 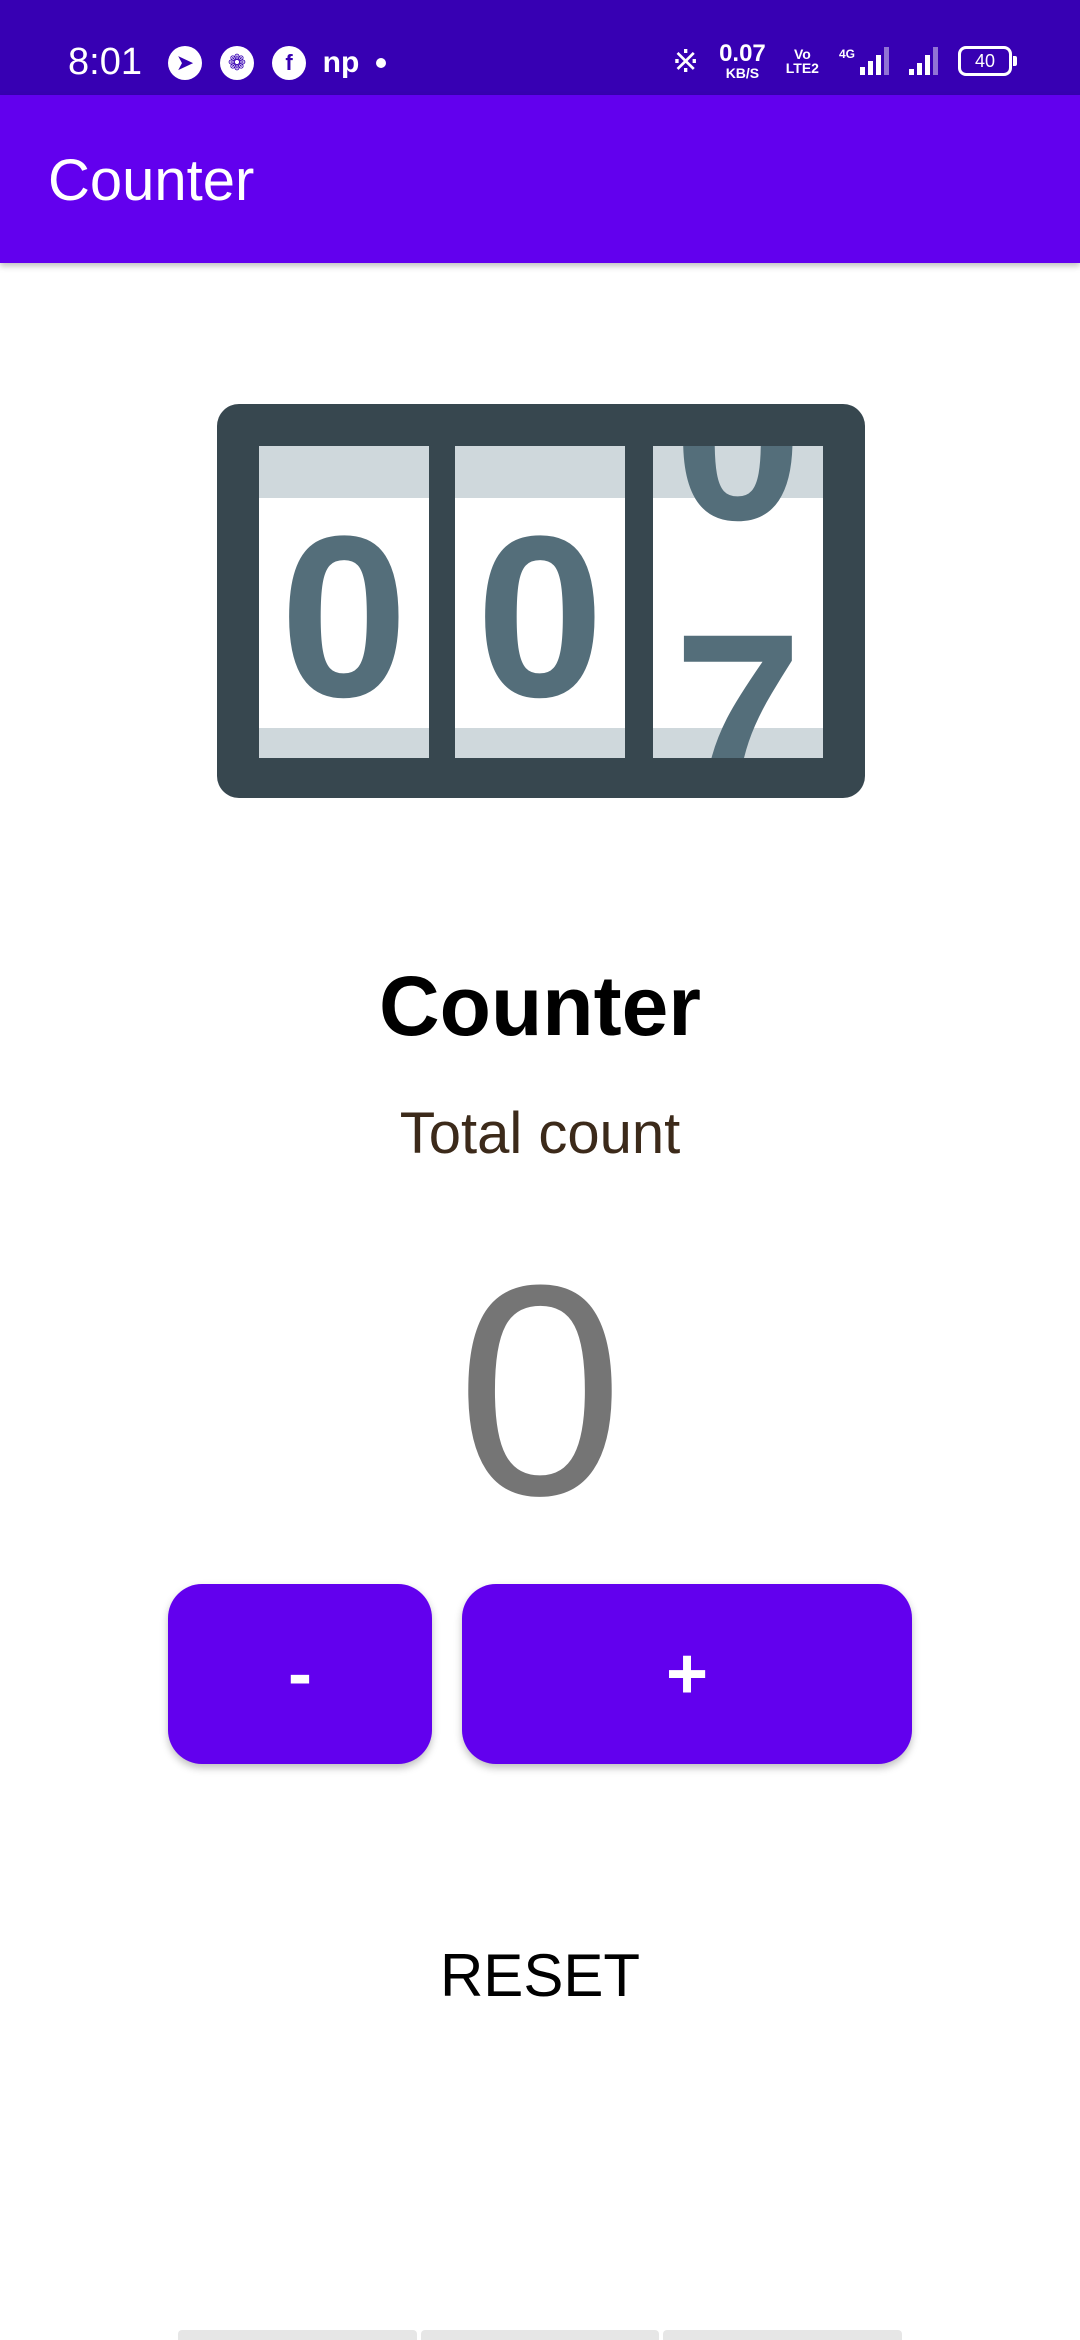 I want to click on telegram-icon: ➤, so click(x=185, y=63).